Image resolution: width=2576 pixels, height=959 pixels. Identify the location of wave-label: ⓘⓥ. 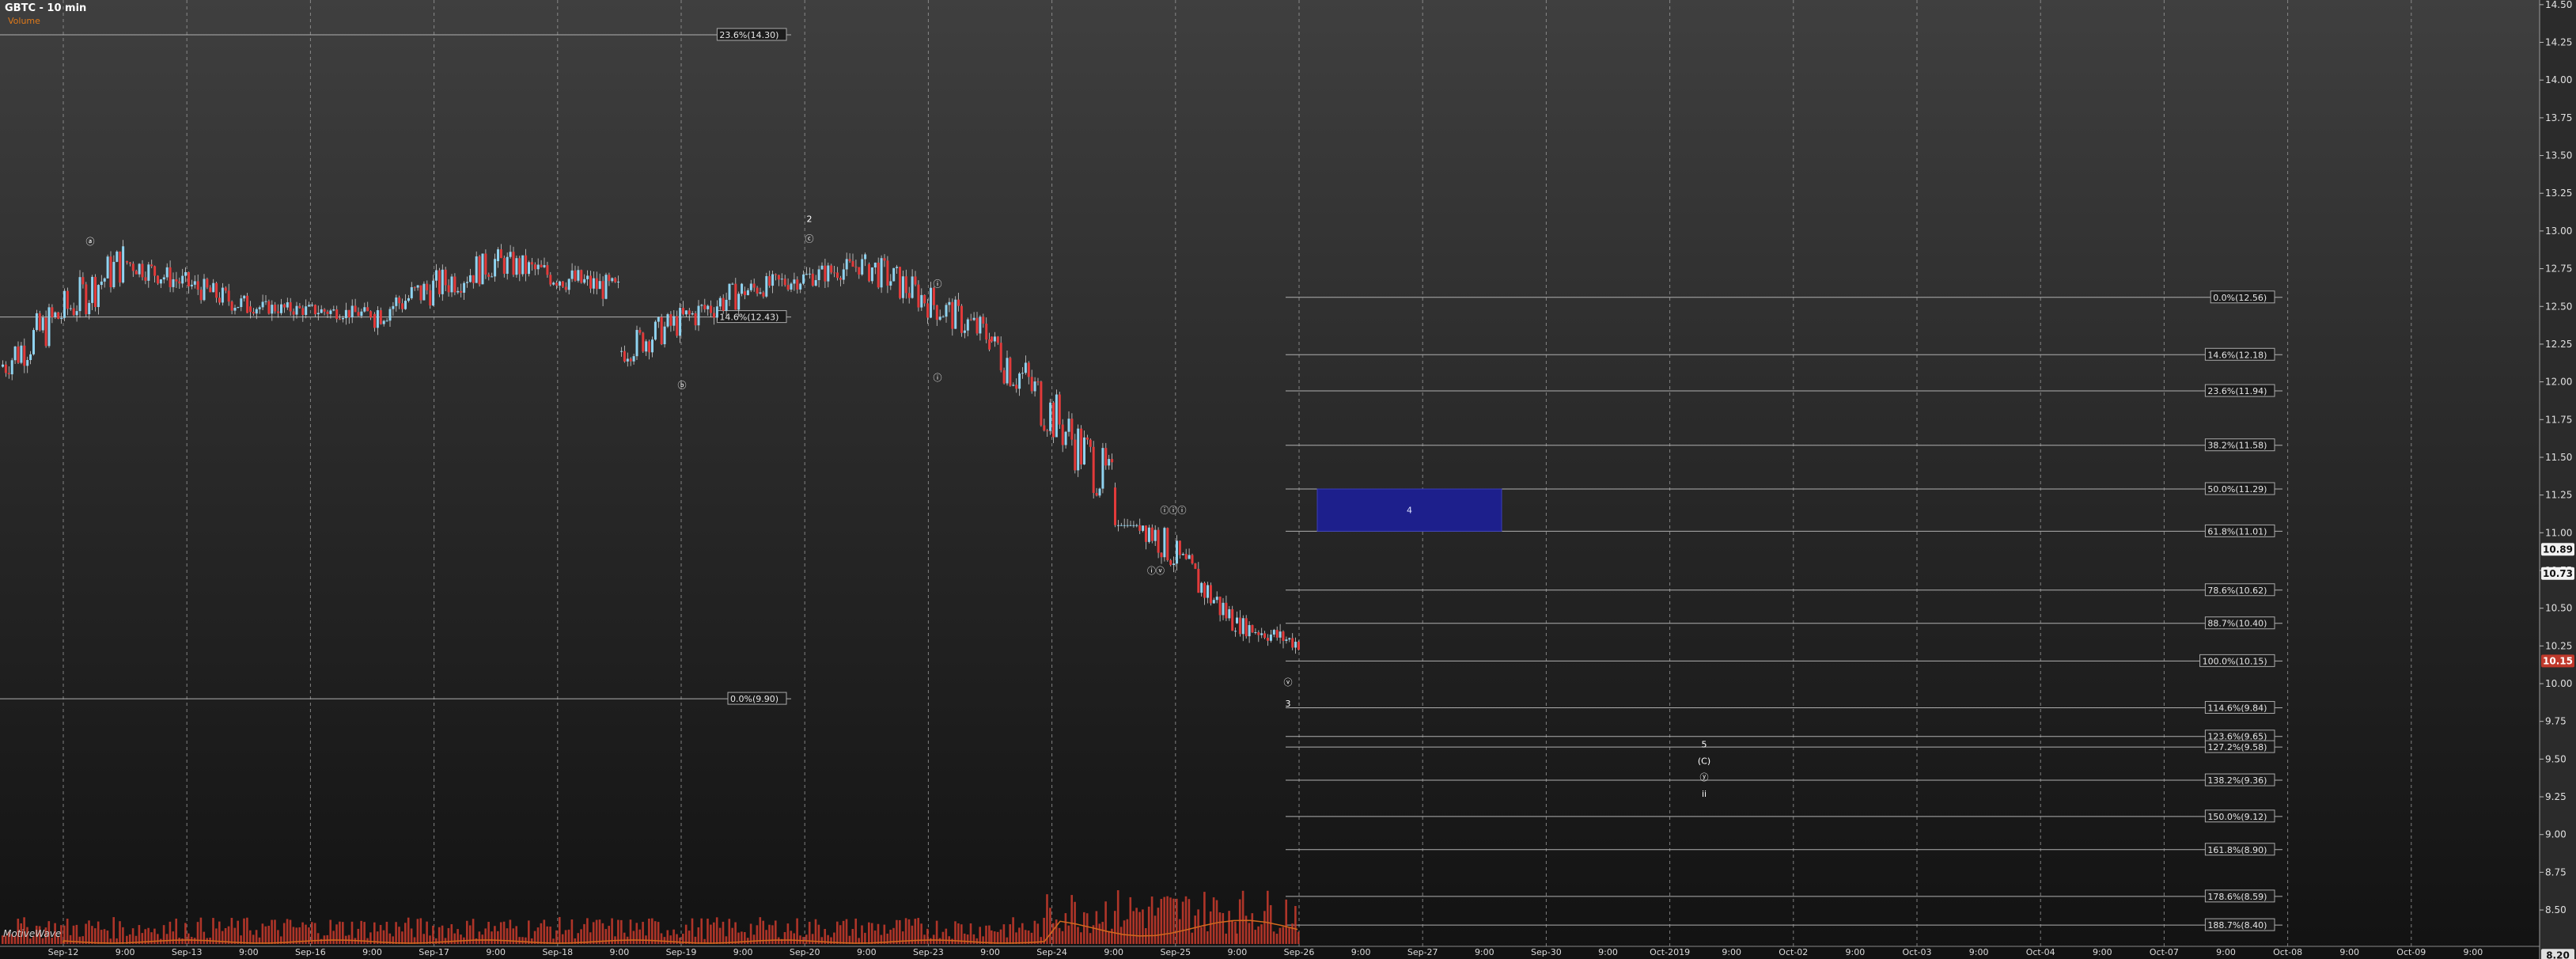
(1156, 571).